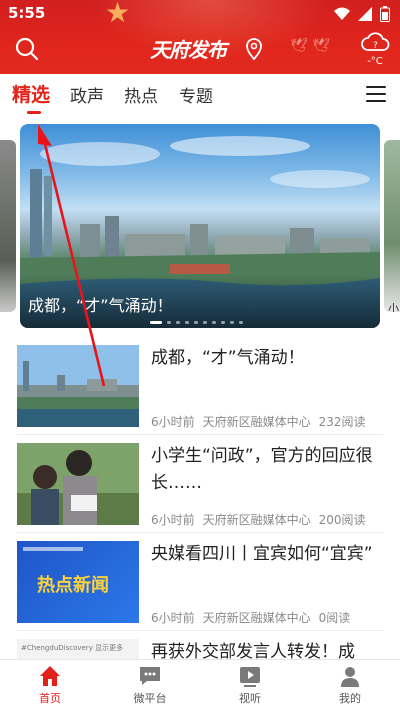  What do you see at coordinates (150, 676) in the screenshot?
I see `chat-icon` at bounding box center [150, 676].